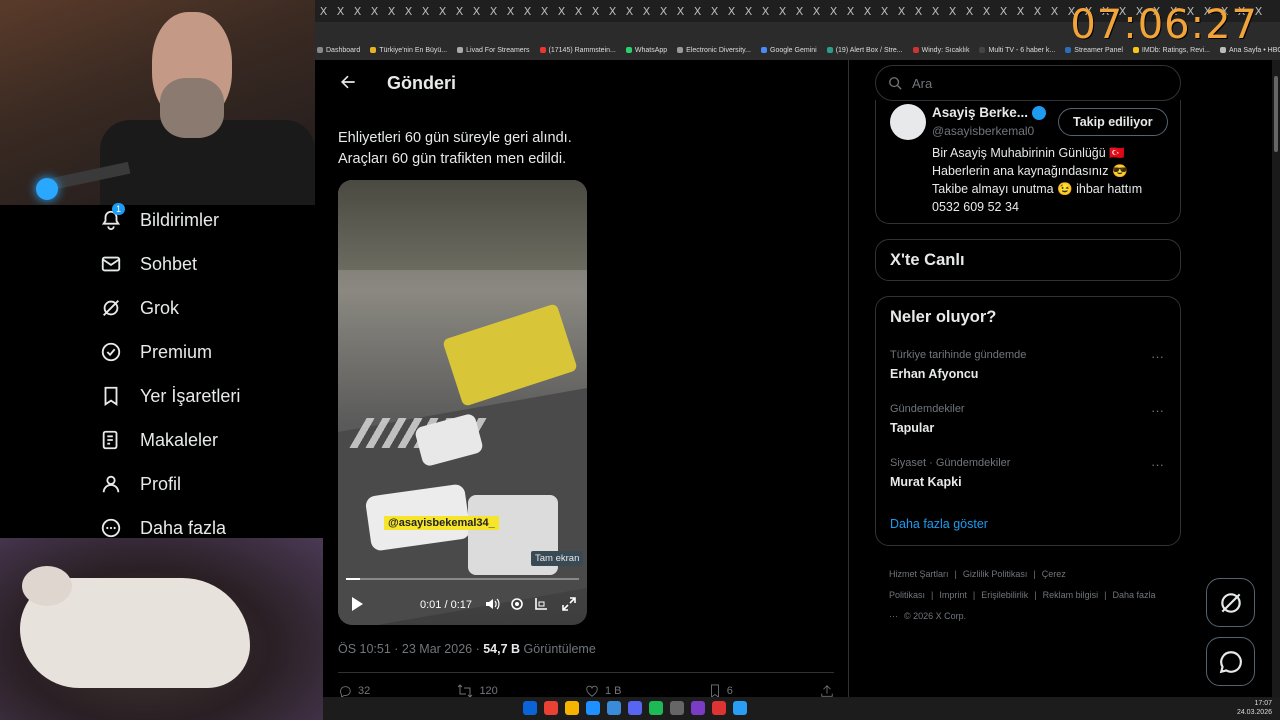 The width and height of the screenshot is (1280, 720). What do you see at coordinates (1028, 83) in the screenshot?
I see `search-box: Ara` at bounding box center [1028, 83].